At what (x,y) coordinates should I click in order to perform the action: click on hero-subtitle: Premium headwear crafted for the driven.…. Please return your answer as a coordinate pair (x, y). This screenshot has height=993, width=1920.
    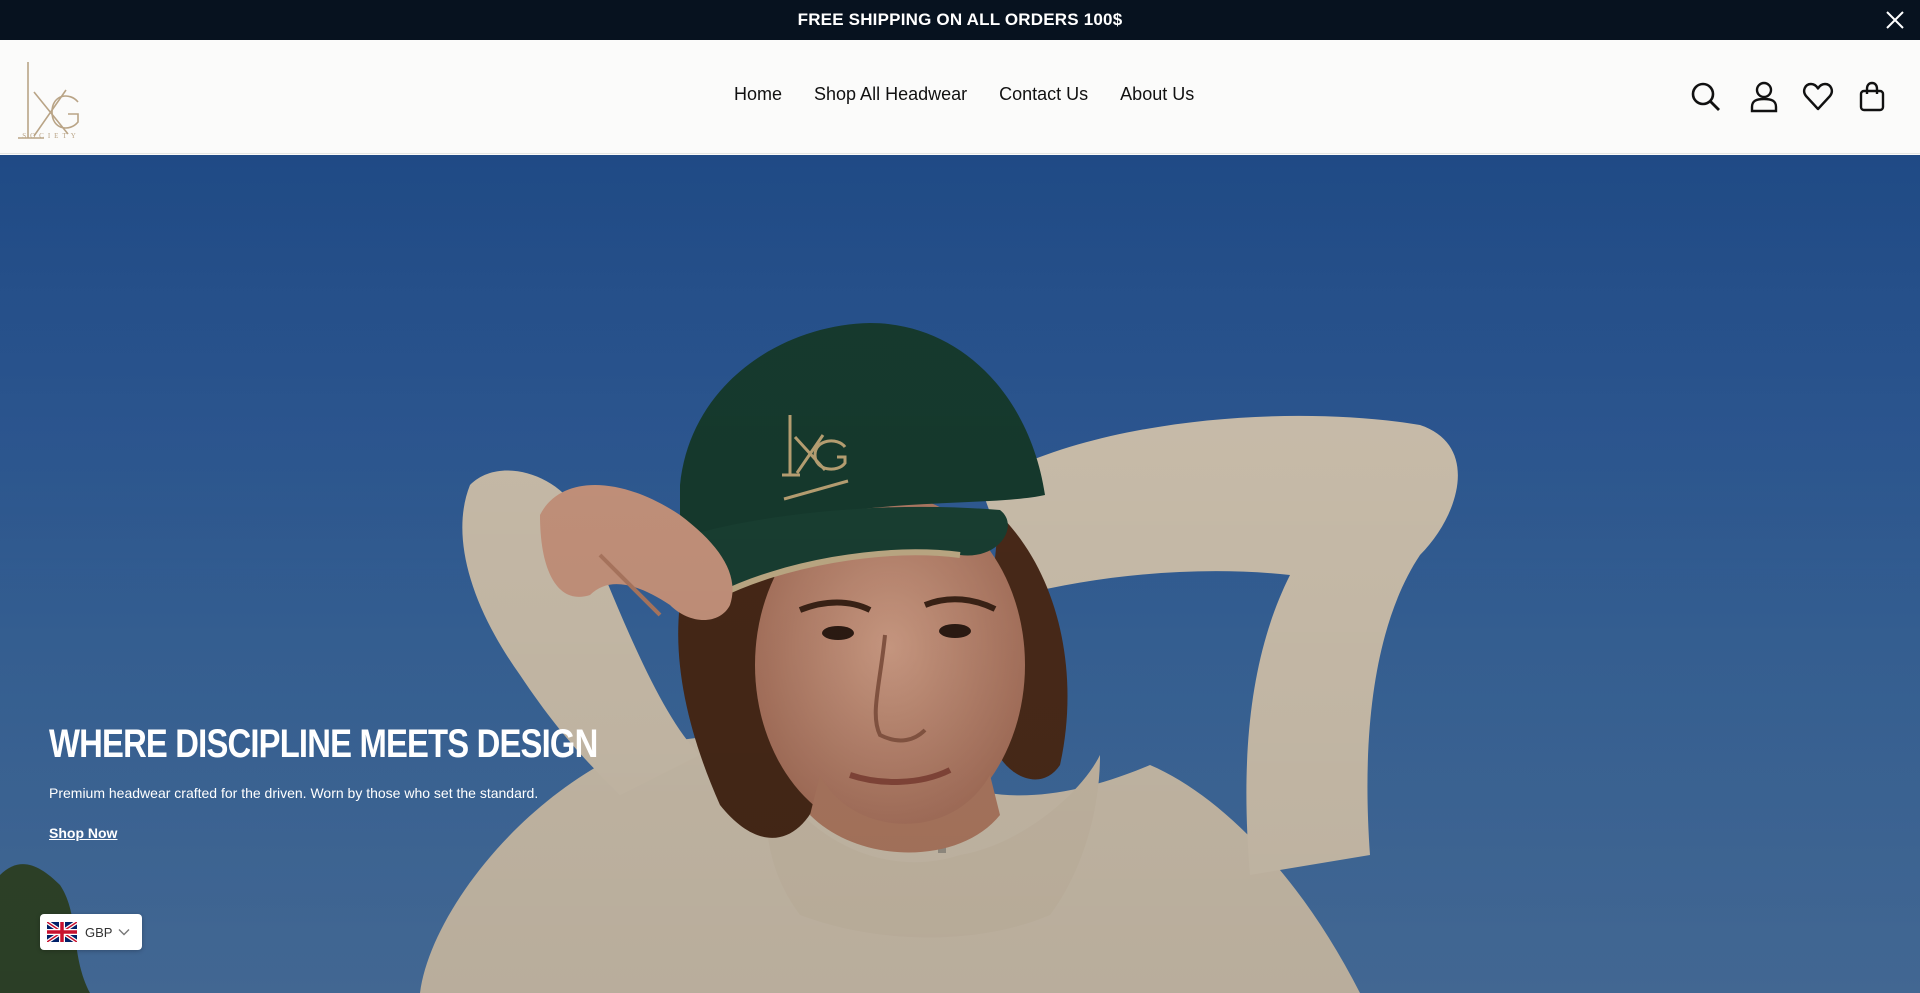
    Looking at the image, I should click on (294, 793).